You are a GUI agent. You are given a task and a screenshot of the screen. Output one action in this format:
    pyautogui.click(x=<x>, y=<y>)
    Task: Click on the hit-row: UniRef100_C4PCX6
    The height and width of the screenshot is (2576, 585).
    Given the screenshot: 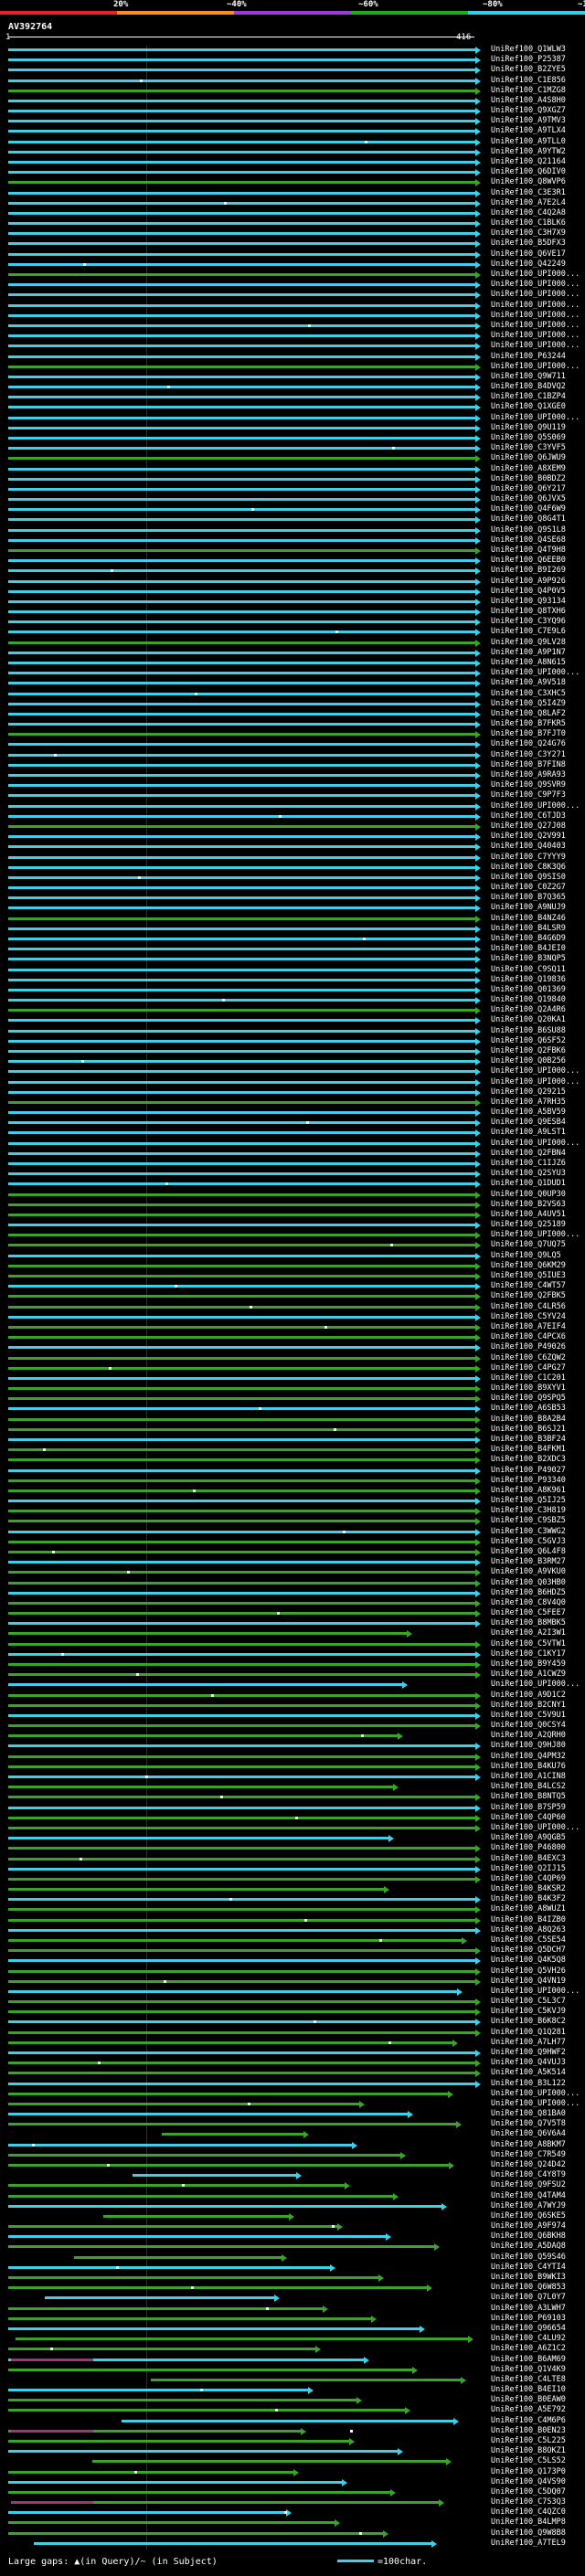 What is the action you would take?
    pyautogui.click(x=293, y=1337)
    